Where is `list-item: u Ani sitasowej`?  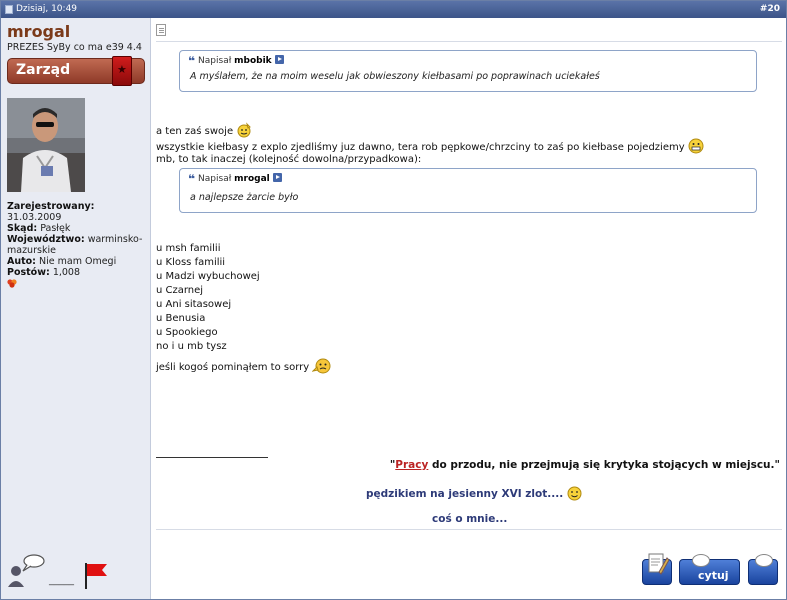
list-item: u Ani sitasowej is located at coordinates (194, 304).